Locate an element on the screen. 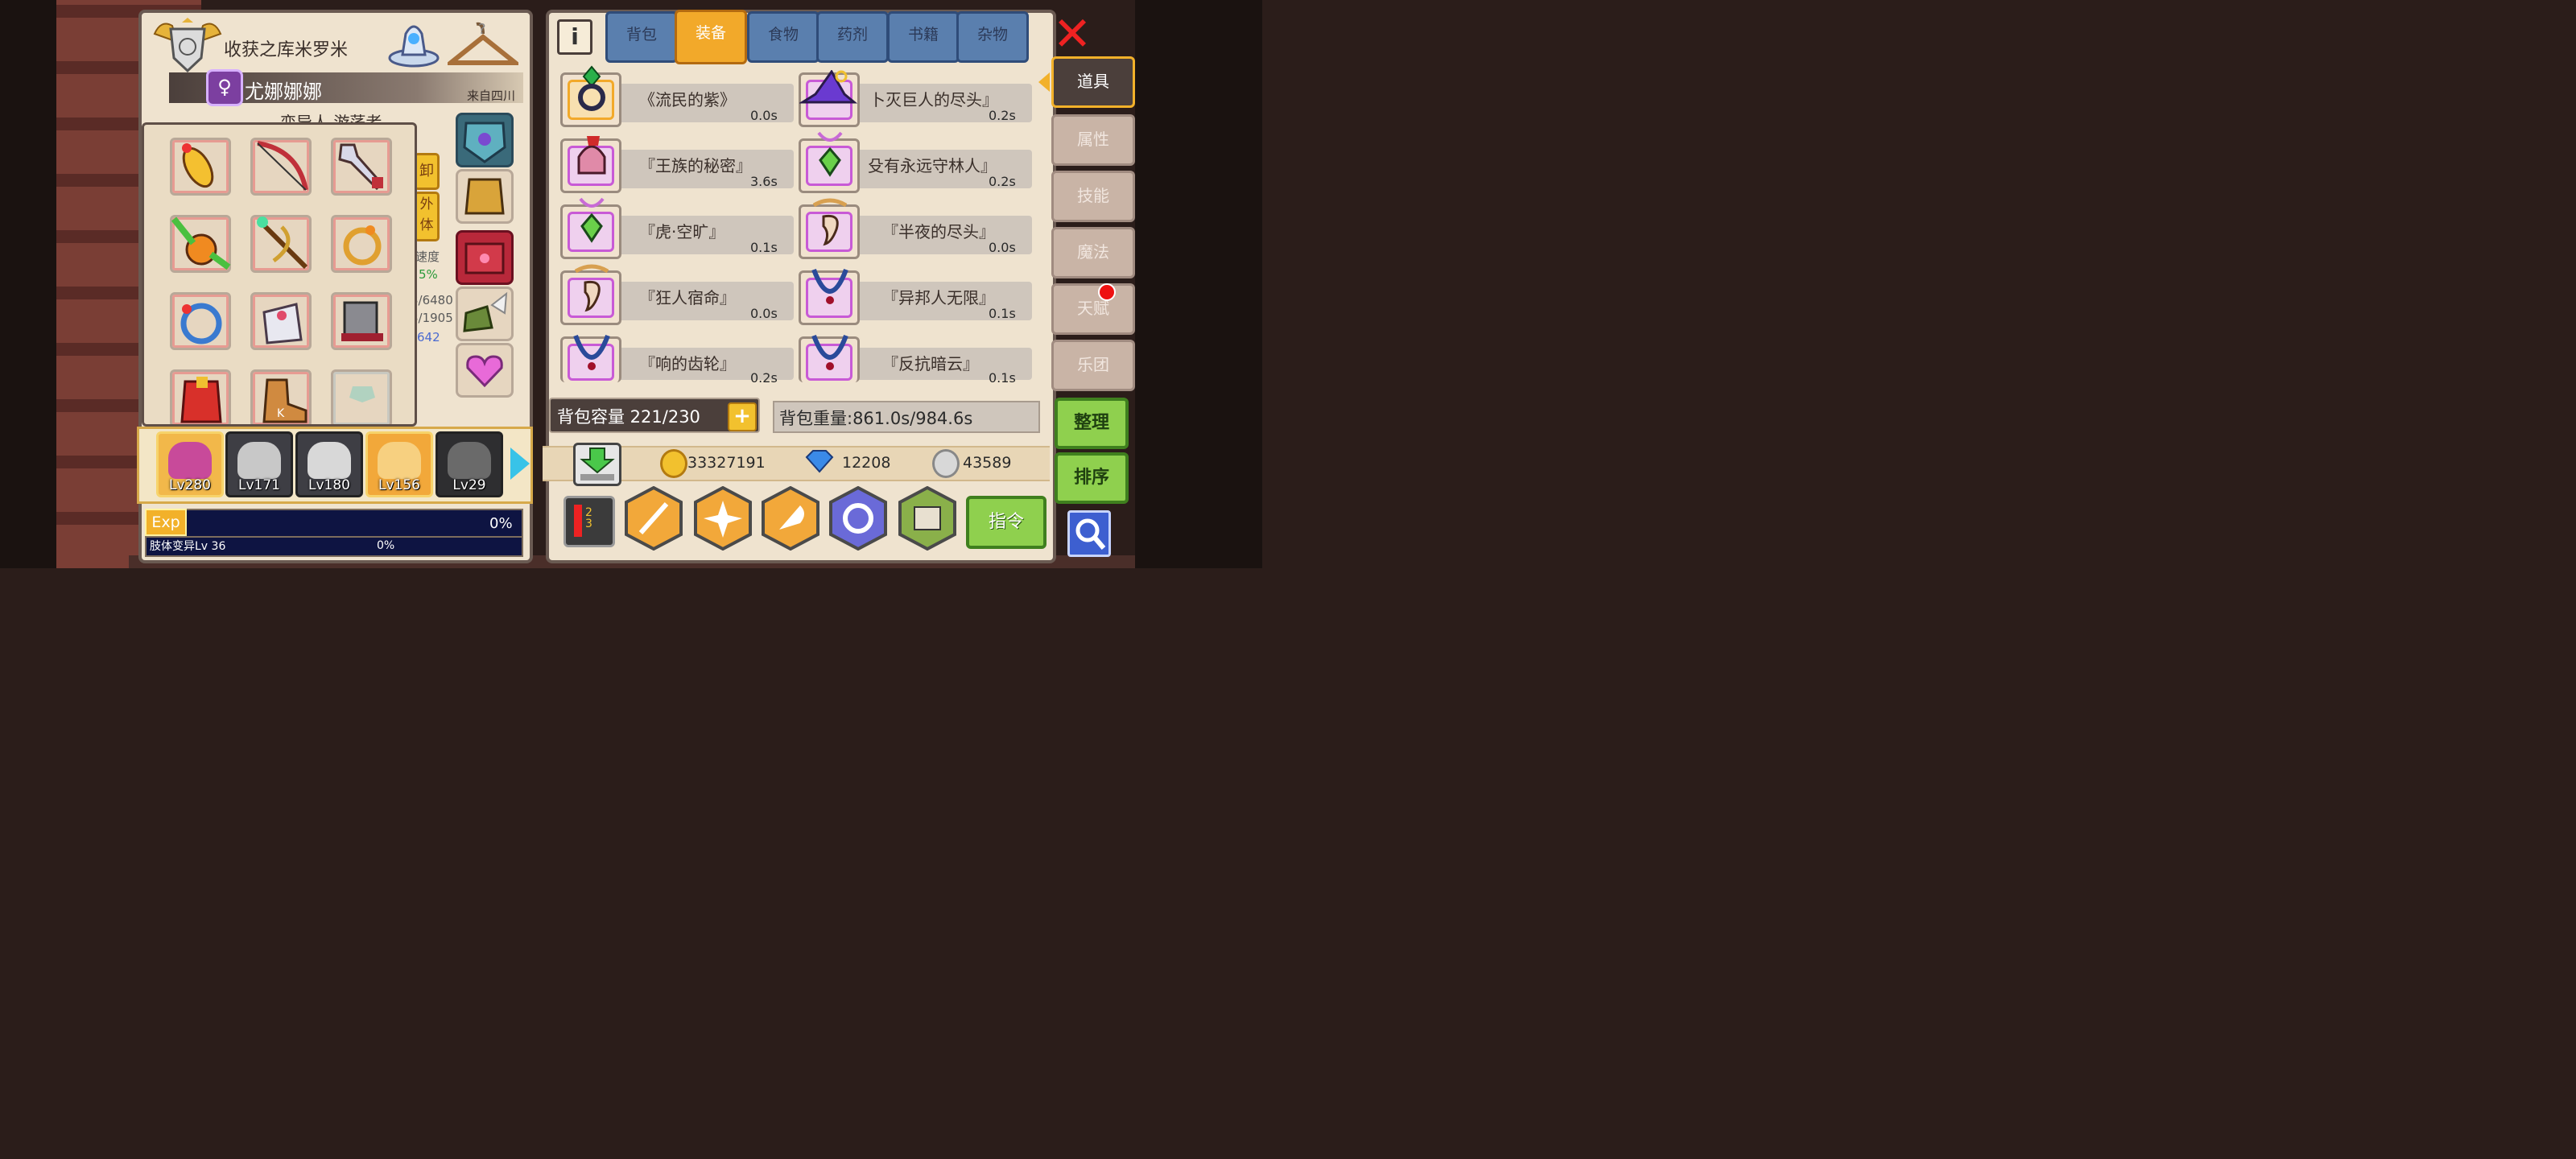 The image size is (2576, 1159). equip-slot-chest is located at coordinates (485, 257).